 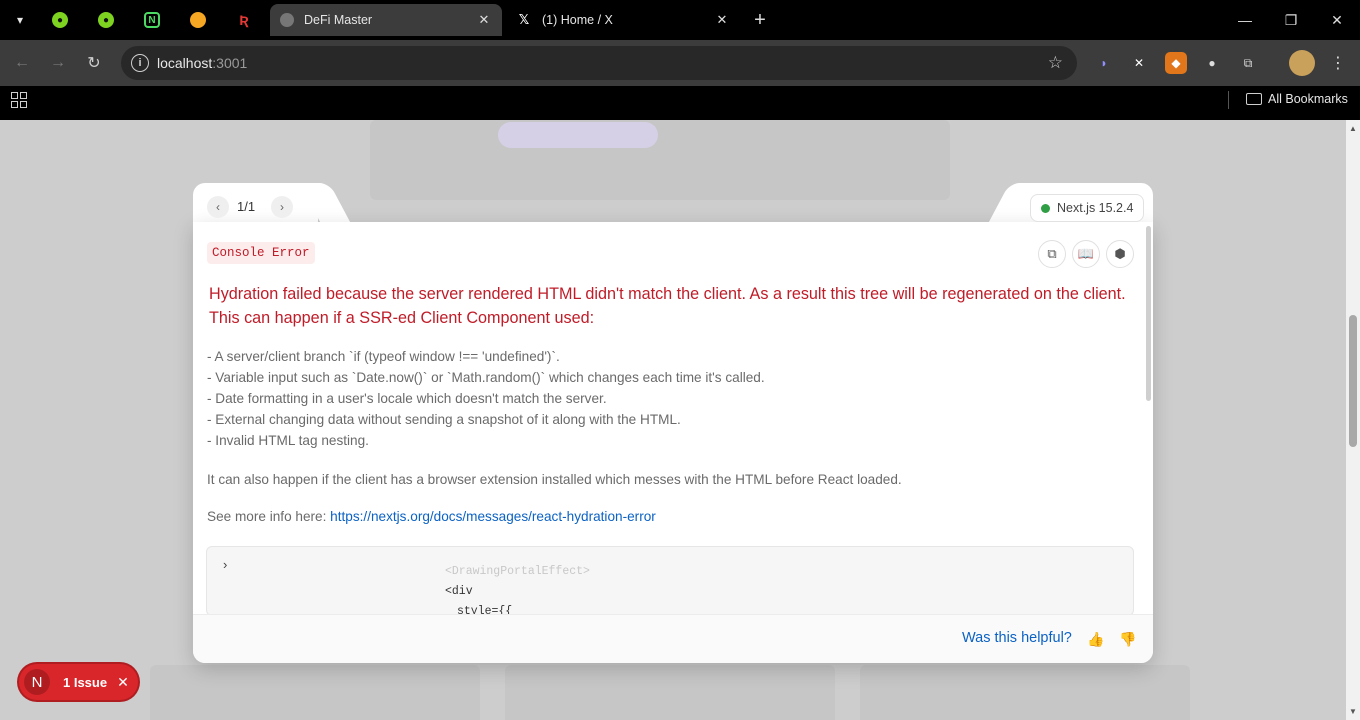 What do you see at coordinates (287, 20) in the screenshot?
I see `globe-favicon-icon` at bounding box center [287, 20].